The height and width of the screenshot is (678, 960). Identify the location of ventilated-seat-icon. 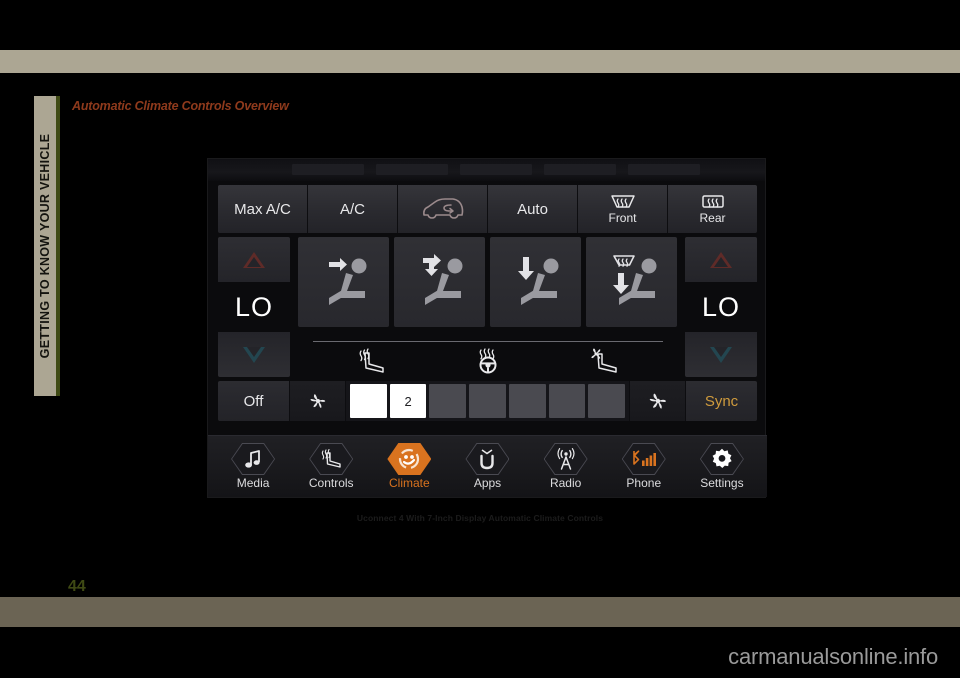
(604, 361).